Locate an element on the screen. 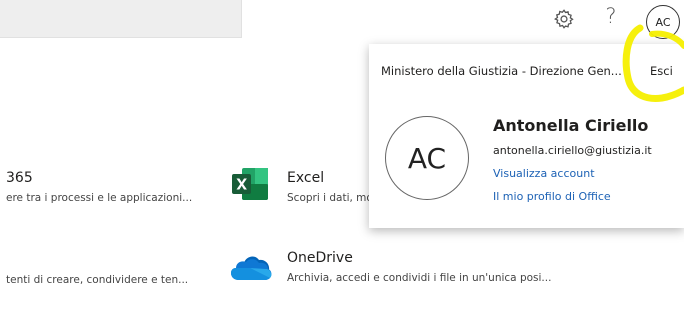 The height and width of the screenshot is (320, 684). app-title: 365 is located at coordinates (19, 178).